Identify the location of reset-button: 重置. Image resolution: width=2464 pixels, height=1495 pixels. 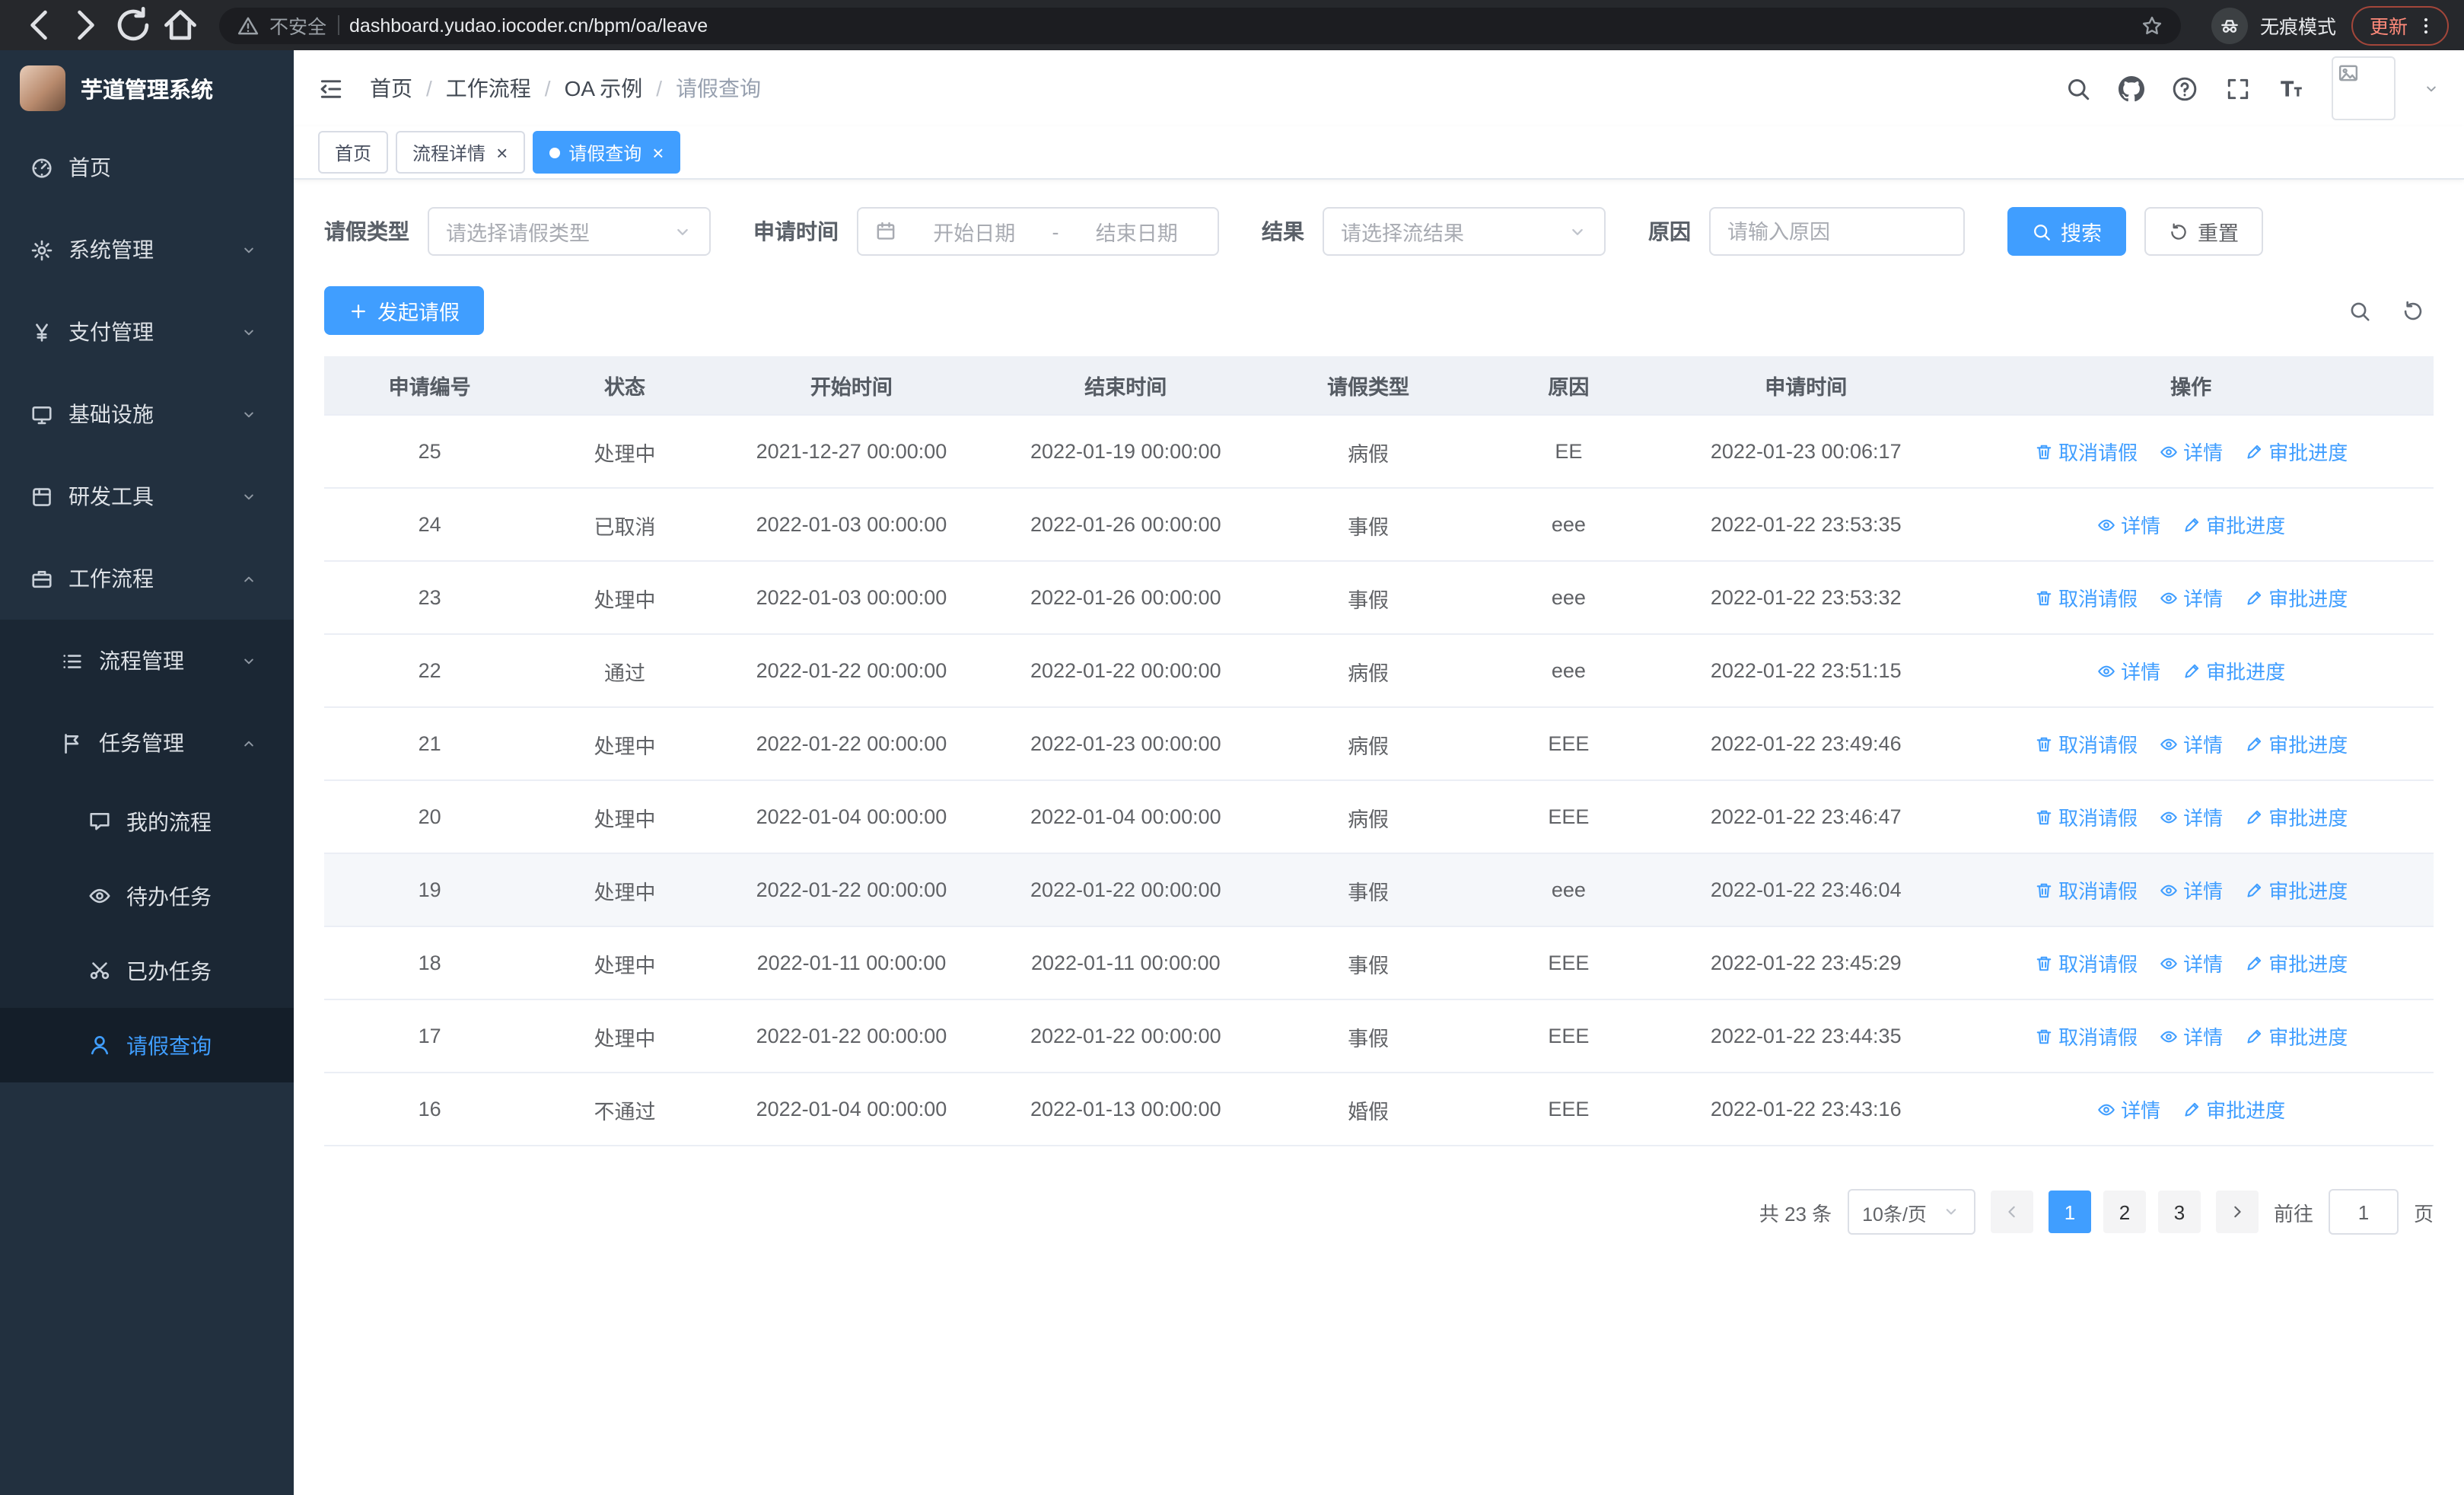
(2203, 231).